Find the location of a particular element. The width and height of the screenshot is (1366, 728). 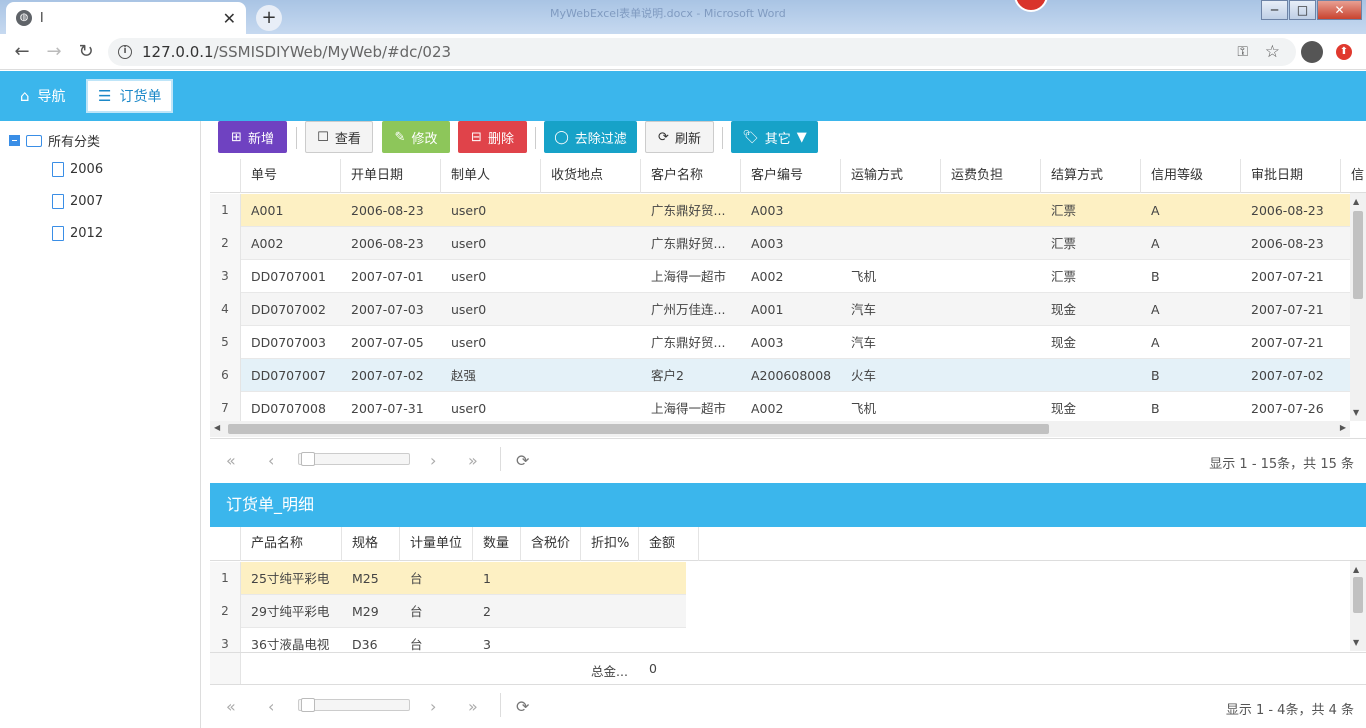

add-button: ⊞ 新增 is located at coordinates (252, 137).